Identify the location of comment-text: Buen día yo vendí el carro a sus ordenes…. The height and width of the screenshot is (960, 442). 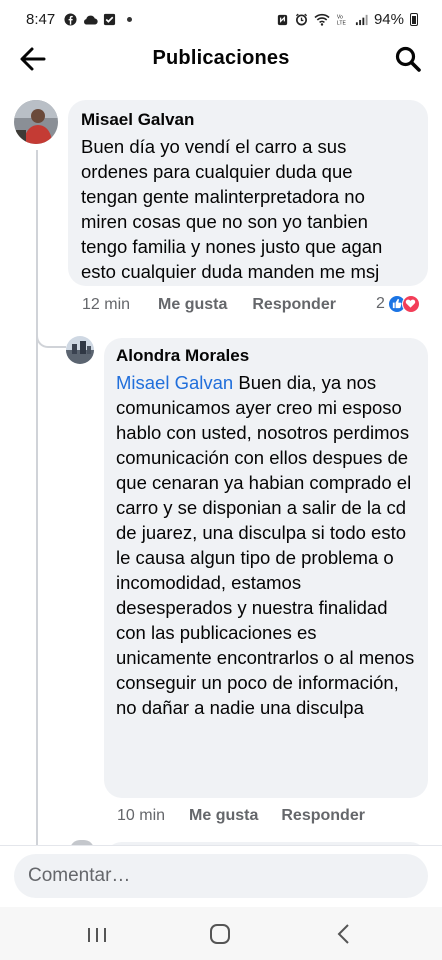
(232, 209).